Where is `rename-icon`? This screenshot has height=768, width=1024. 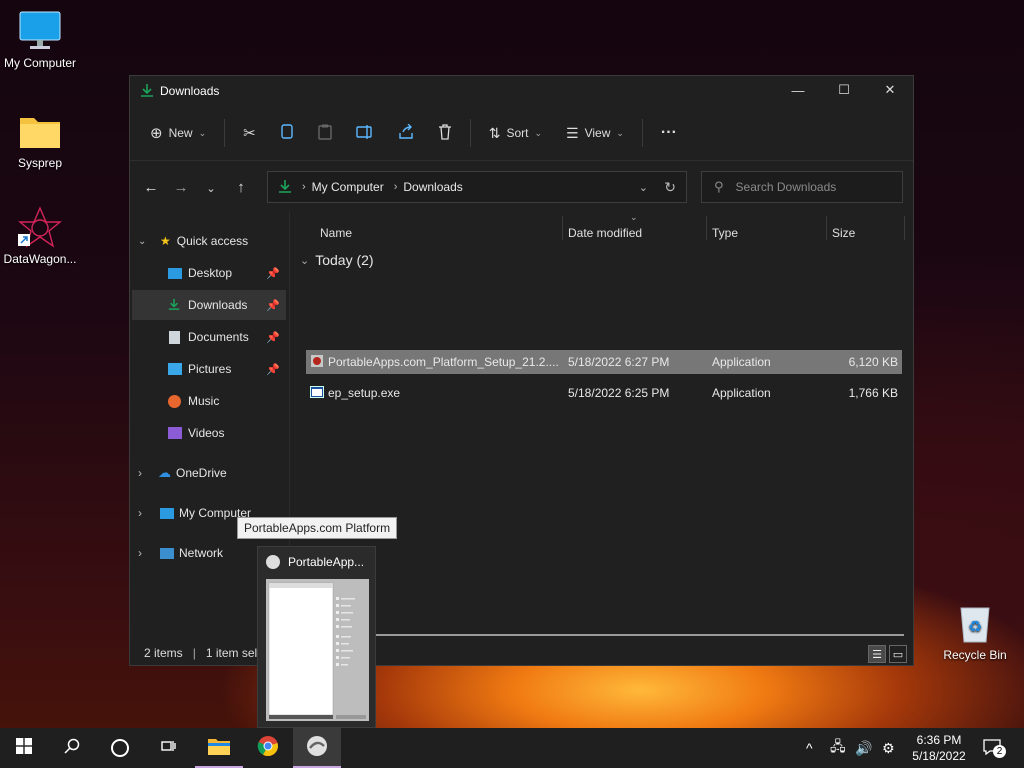
rename-icon is located at coordinates (365, 133).